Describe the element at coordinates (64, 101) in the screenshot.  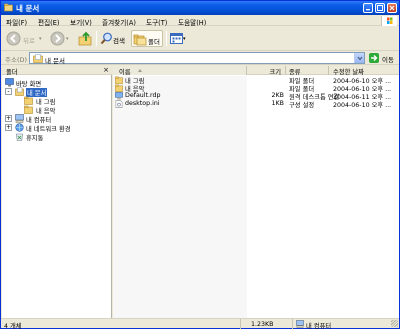
I see `tree-item-my-pictures: 내 그림` at that location.